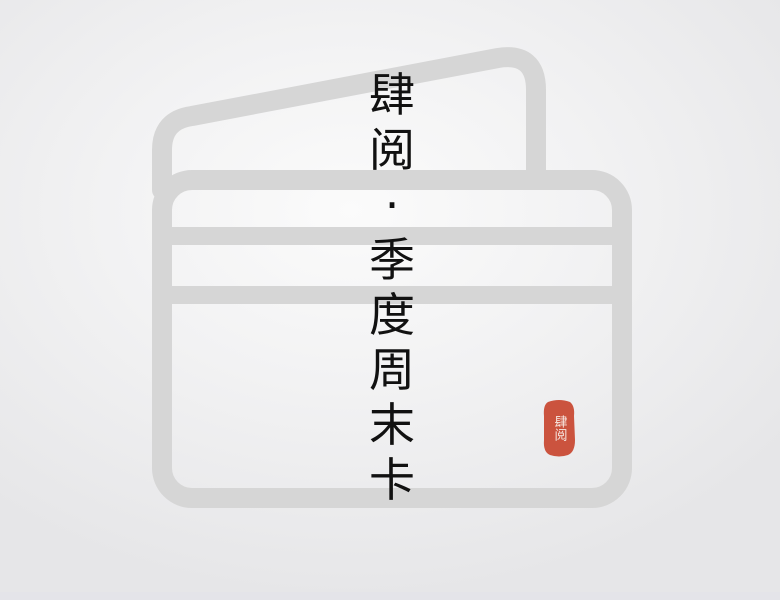  I want to click on page-title: 肆 阅 · 季 度 周 末 卡, so click(392, 288).